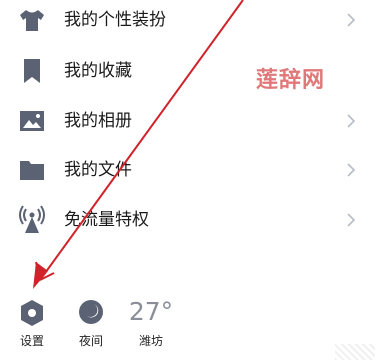  What do you see at coordinates (189, 121) in the screenshot?
I see `menu-item-album: 我的相册` at bounding box center [189, 121].